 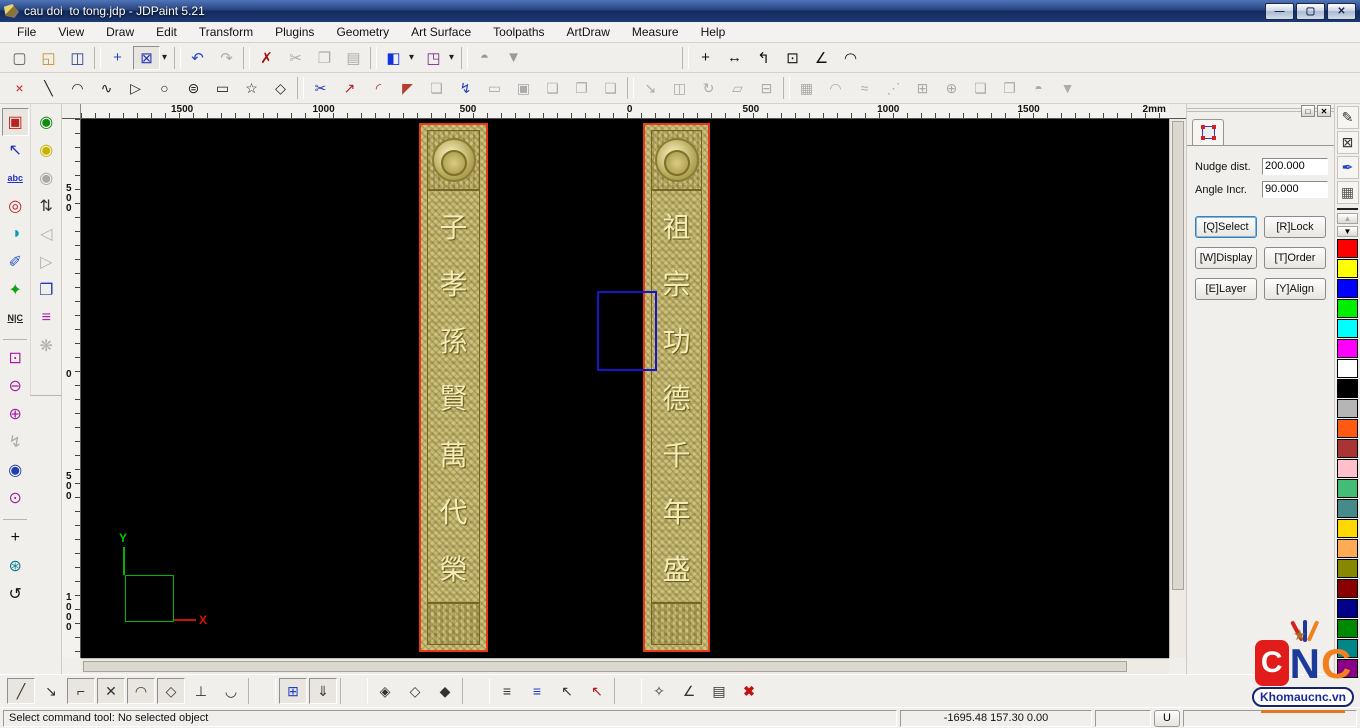 I want to click on show-current-icon: ◉, so click(x=46, y=150).